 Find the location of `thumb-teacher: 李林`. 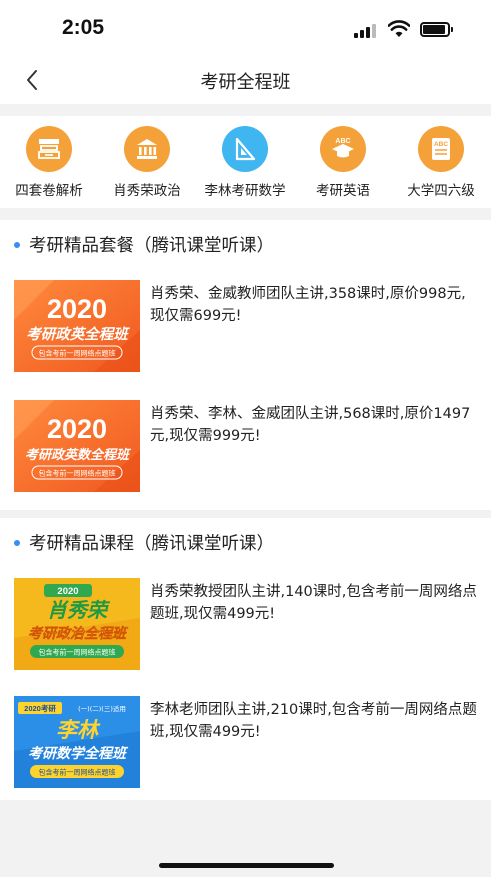

thumb-teacher: 李林 is located at coordinates (78, 730).